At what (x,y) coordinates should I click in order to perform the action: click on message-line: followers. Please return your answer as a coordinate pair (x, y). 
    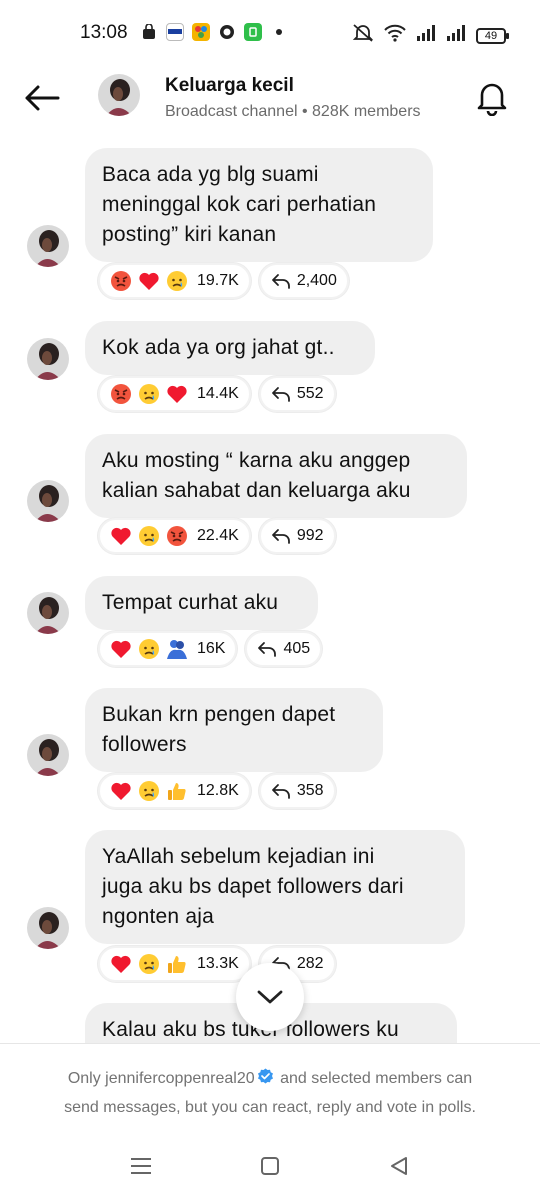
    Looking at the image, I should click on (144, 744).